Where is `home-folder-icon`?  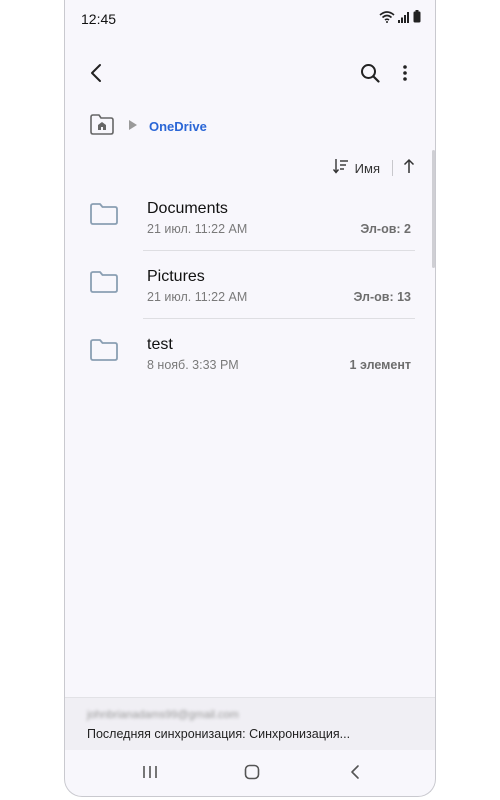
home-folder-icon is located at coordinates (102, 126).